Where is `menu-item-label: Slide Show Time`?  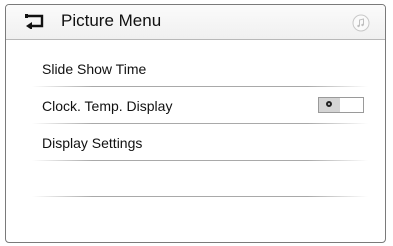 menu-item-label: Slide Show Time is located at coordinates (94, 69).